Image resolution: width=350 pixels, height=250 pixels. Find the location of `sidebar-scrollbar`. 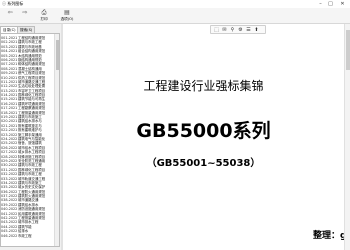

sidebar-scrollbar is located at coordinates (56, 140).